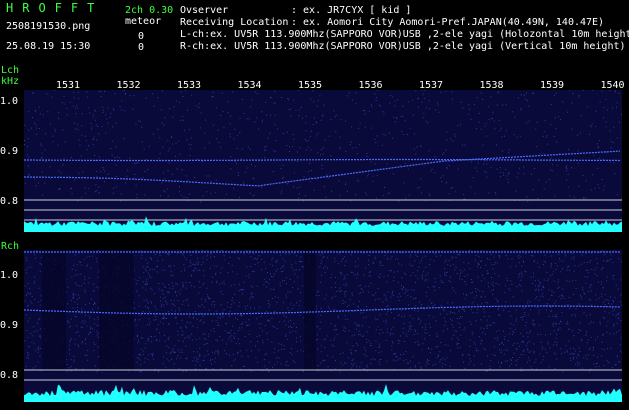 This screenshot has width=629, height=410. What do you see at coordinates (9, 375) in the screenshot?
I see `rch-freq-tick-3: 0.8` at bounding box center [9, 375].